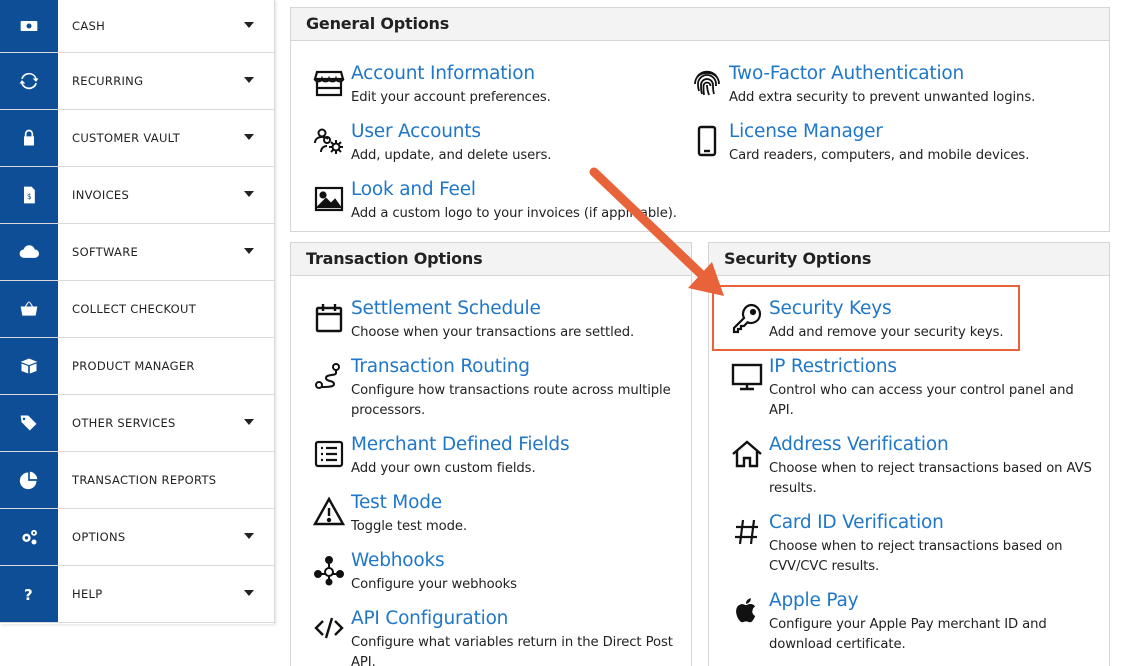  Describe the element at coordinates (747, 454) in the screenshot. I see `home-icon` at that location.